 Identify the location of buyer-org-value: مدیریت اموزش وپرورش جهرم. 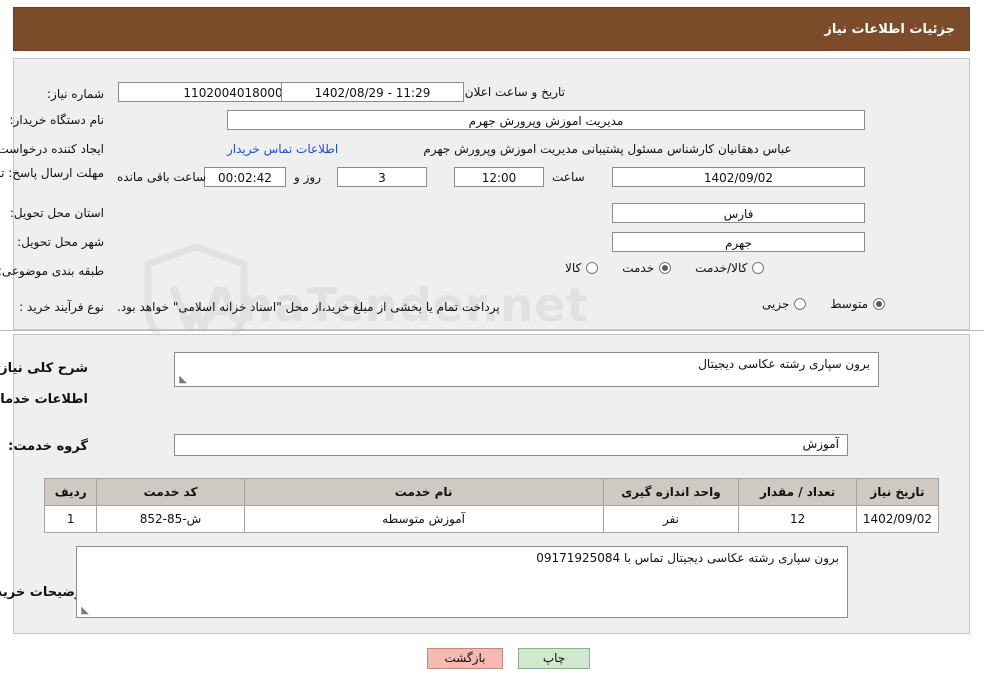
(547, 120).